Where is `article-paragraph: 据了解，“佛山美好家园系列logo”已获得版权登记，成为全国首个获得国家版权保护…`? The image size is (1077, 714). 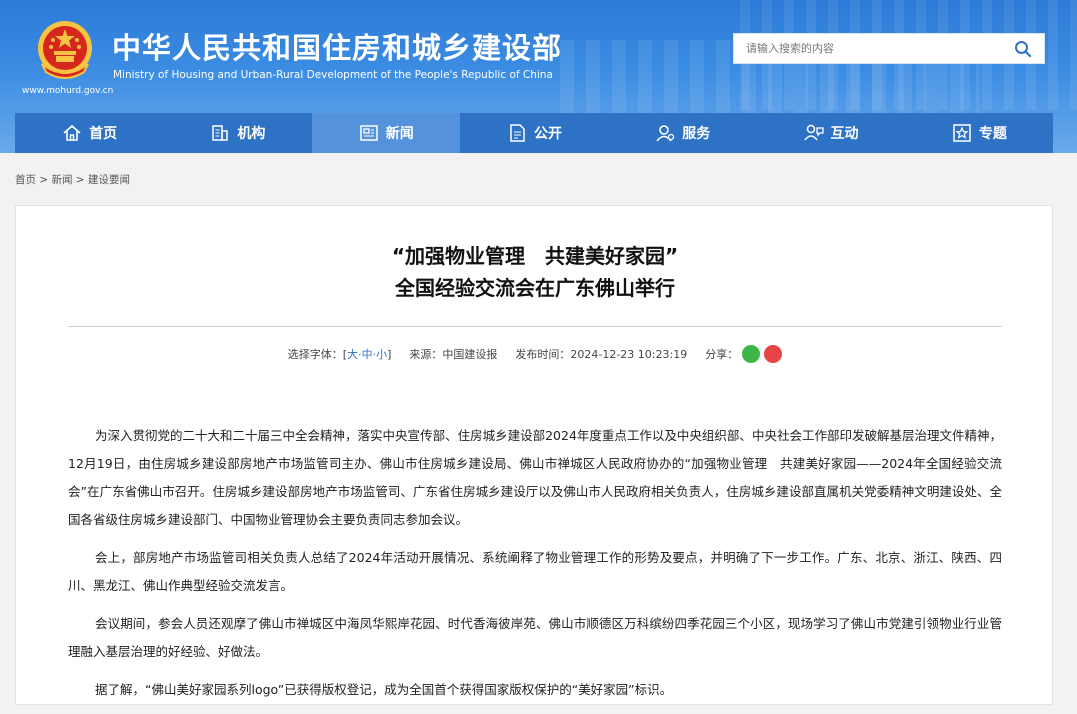 article-paragraph: 据了解，“佛山美好家园系列logo”已获得版权登记，成为全国首个获得国家版权保护… is located at coordinates (384, 689).